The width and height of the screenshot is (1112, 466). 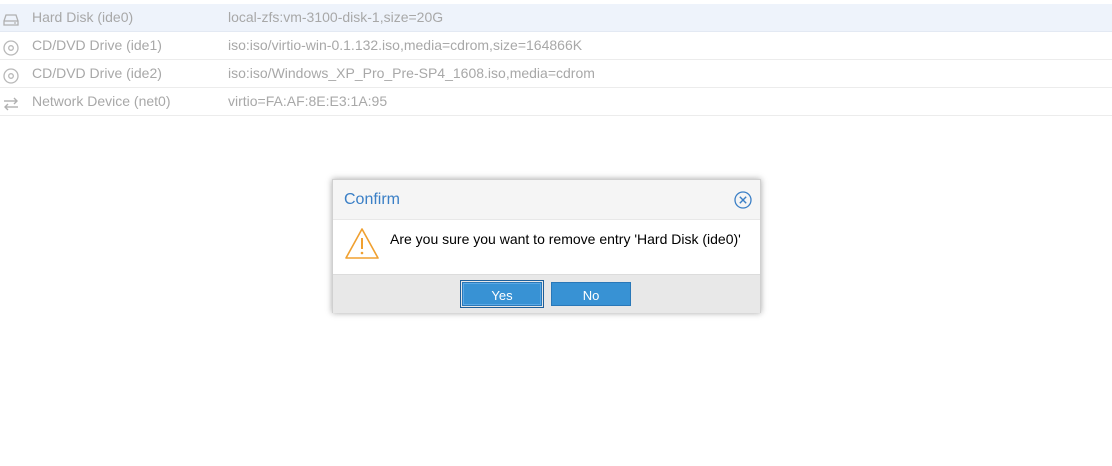 I want to click on warning-triangle-icon, so click(x=362, y=244).